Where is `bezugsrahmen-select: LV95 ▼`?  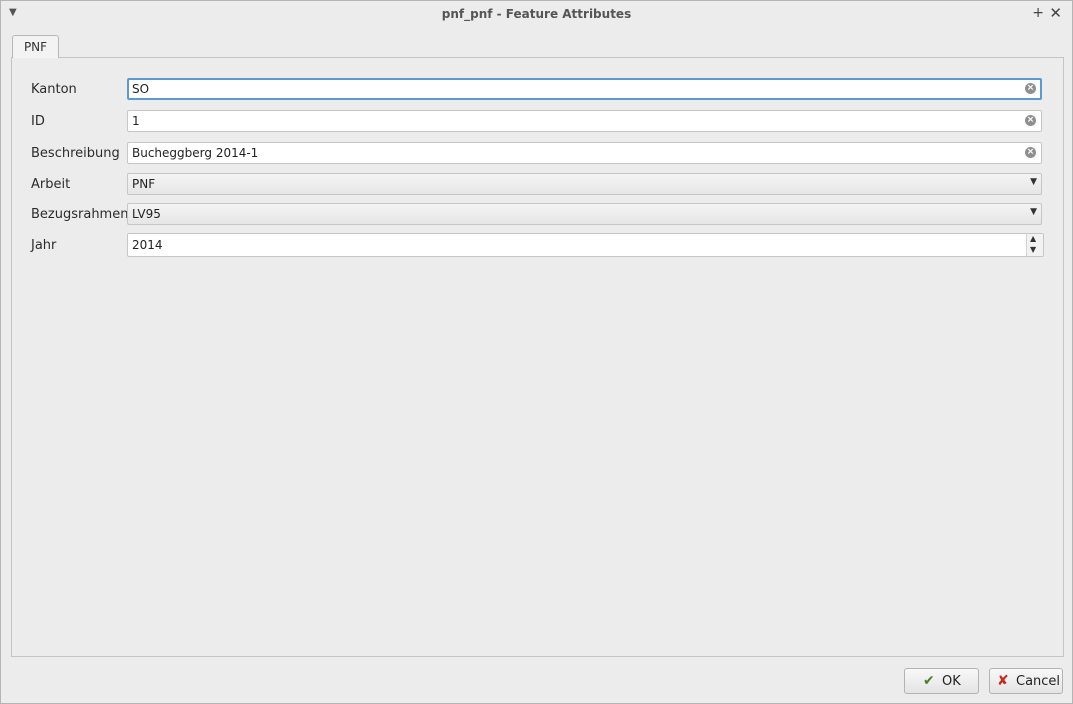 bezugsrahmen-select: LV95 ▼ is located at coordinates (584, 214).